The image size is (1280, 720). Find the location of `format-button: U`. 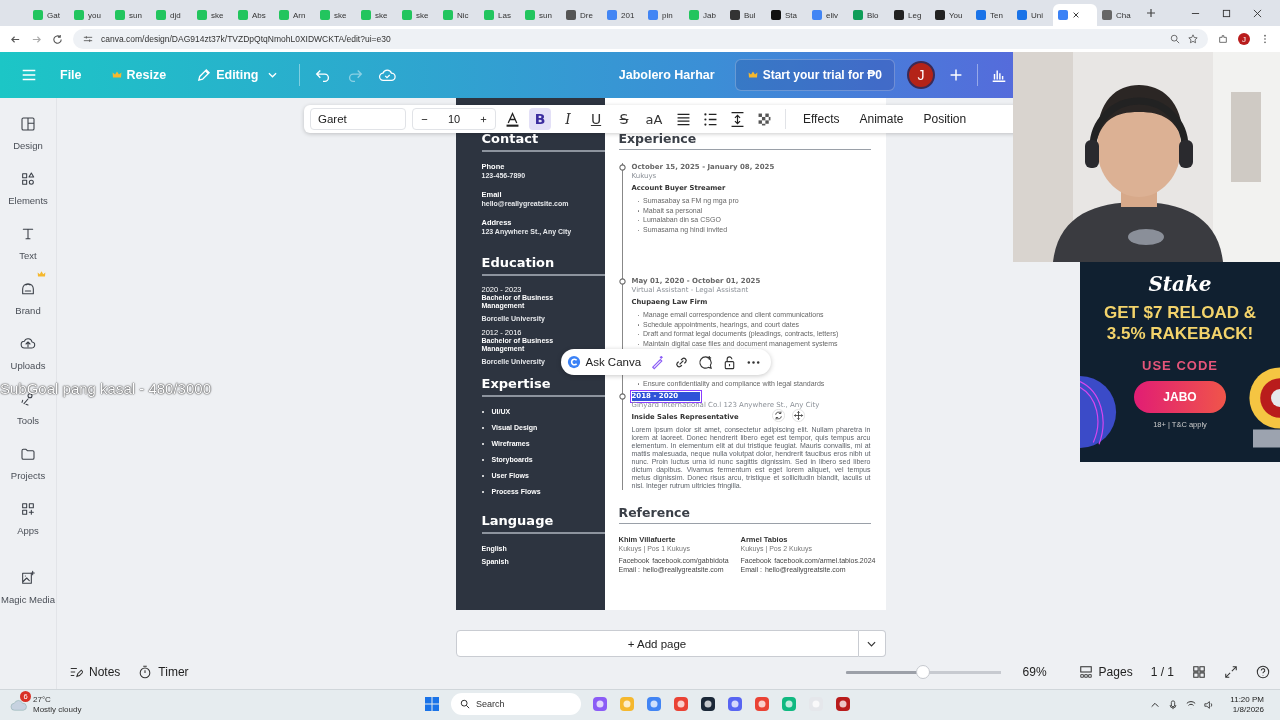

format-button: U is located at coordinates (596, 119).